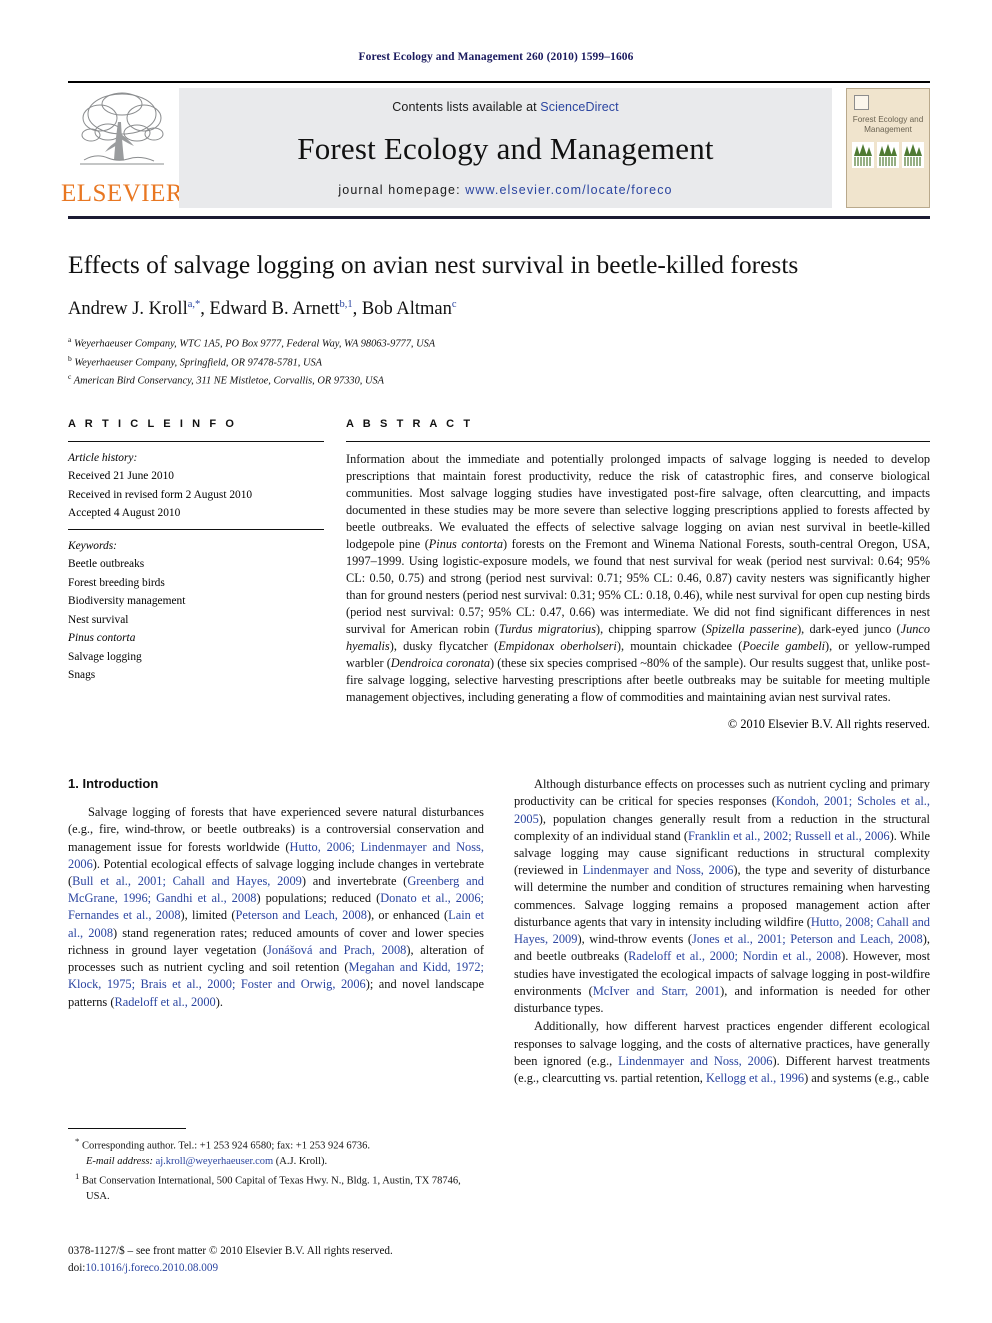 The height and width of the screenshot is (1323, 992). I want to click on affiliation-mark: a, so click(70, 340).